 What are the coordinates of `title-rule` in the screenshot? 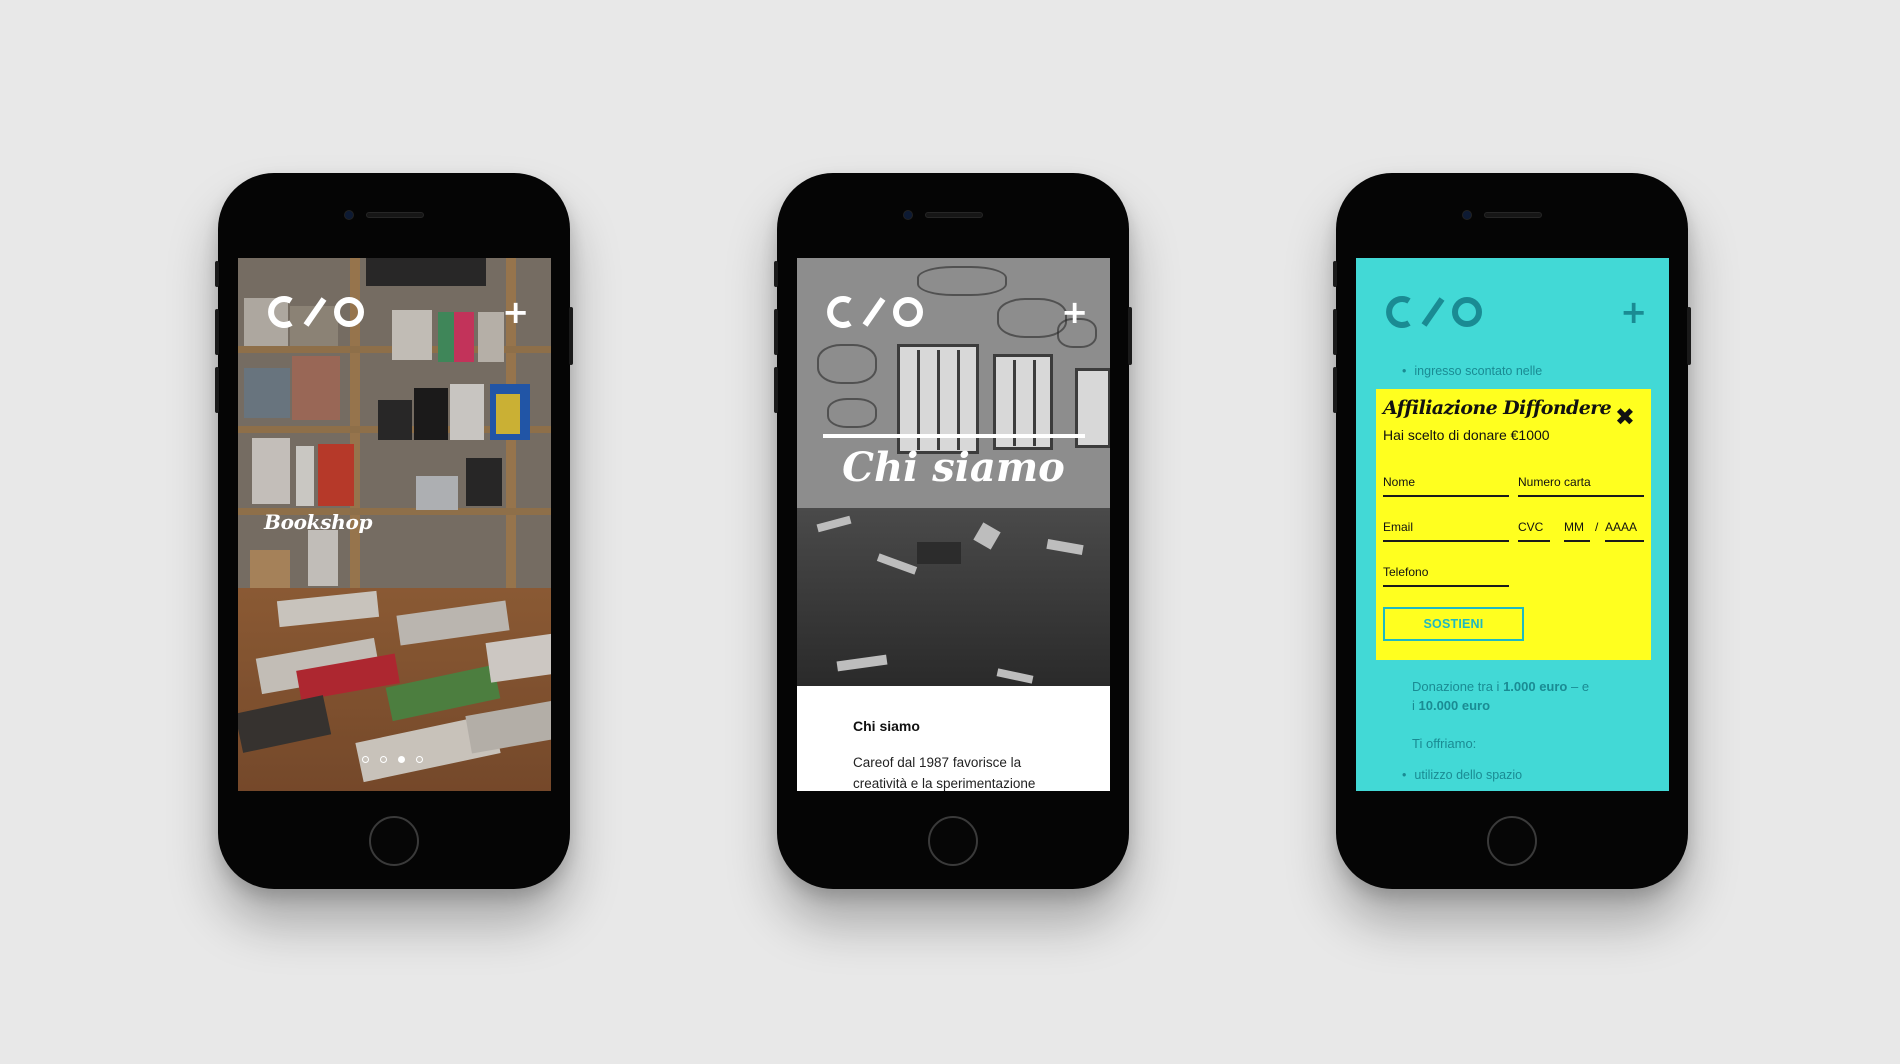 It's located at (954, 436).